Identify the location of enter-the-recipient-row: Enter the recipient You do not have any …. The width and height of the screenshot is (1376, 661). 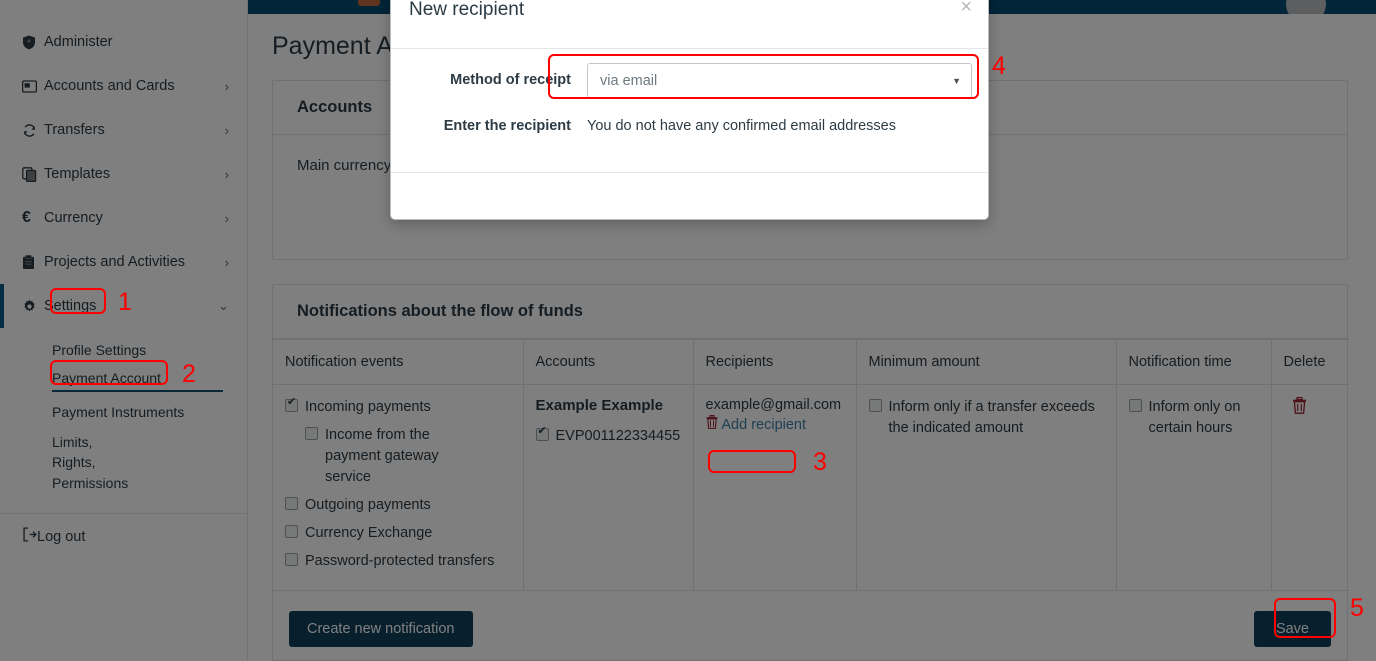
(689, 126).